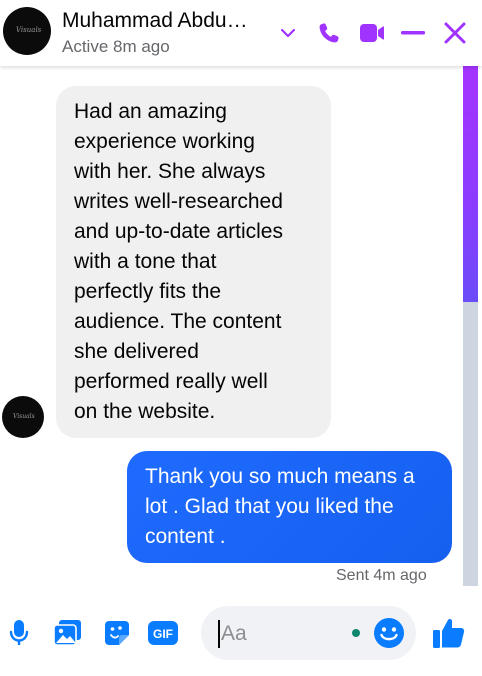 This screenshot has width=482, height=676. Describe the element at coordinates (117, 633) in the screenshot. I see `sticker-icon` at that location.